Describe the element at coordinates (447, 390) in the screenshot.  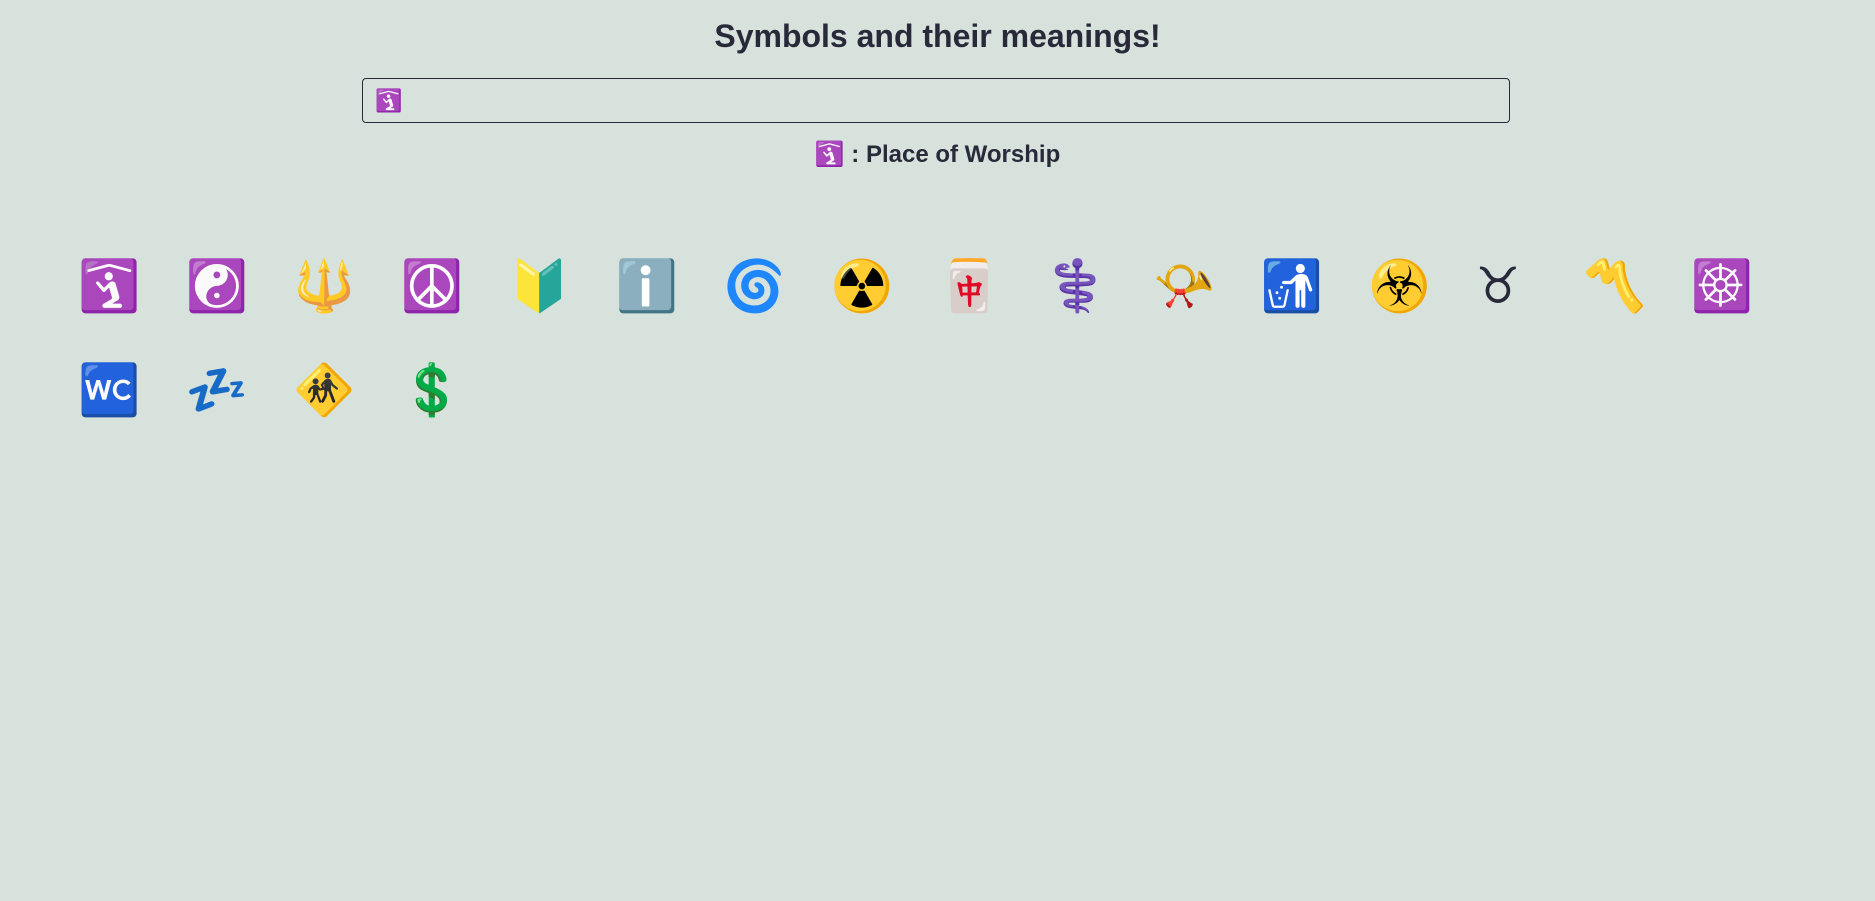
I see `symbol-heavy-dollar-sign: 💲` at that location.